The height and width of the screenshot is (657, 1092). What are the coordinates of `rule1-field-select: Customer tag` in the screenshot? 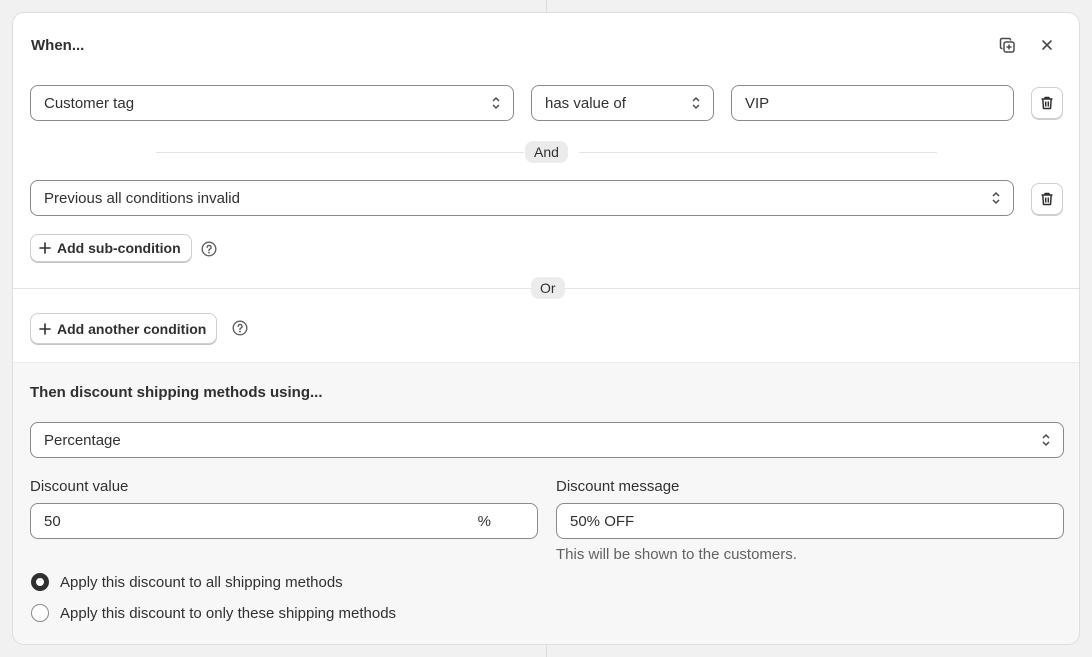 It's located at (272, 103).